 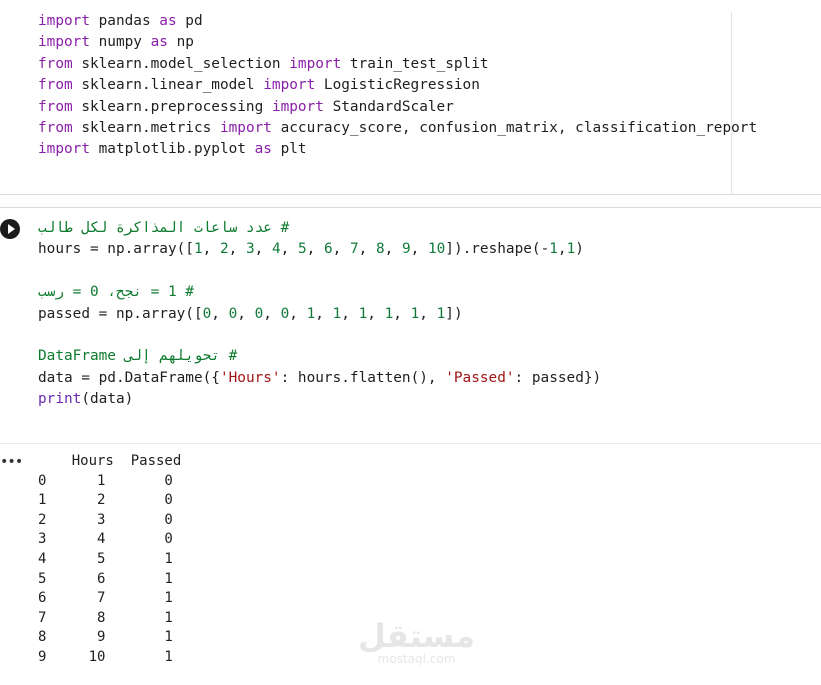 What do you see at coordinates (105, 637) in the screenshot?
I see `output-row: 8 9 1` at bounding box center [105, 637].